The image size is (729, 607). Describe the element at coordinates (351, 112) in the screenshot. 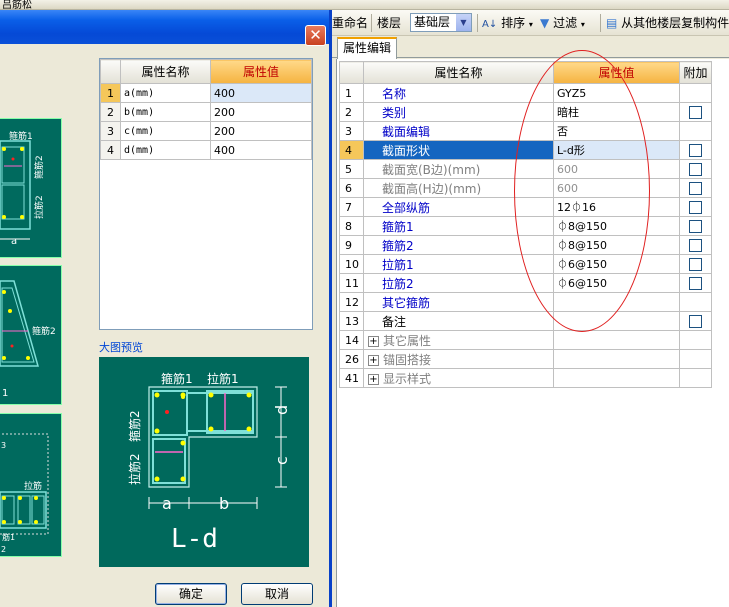

I see `prop-row-number: 2` at that location.